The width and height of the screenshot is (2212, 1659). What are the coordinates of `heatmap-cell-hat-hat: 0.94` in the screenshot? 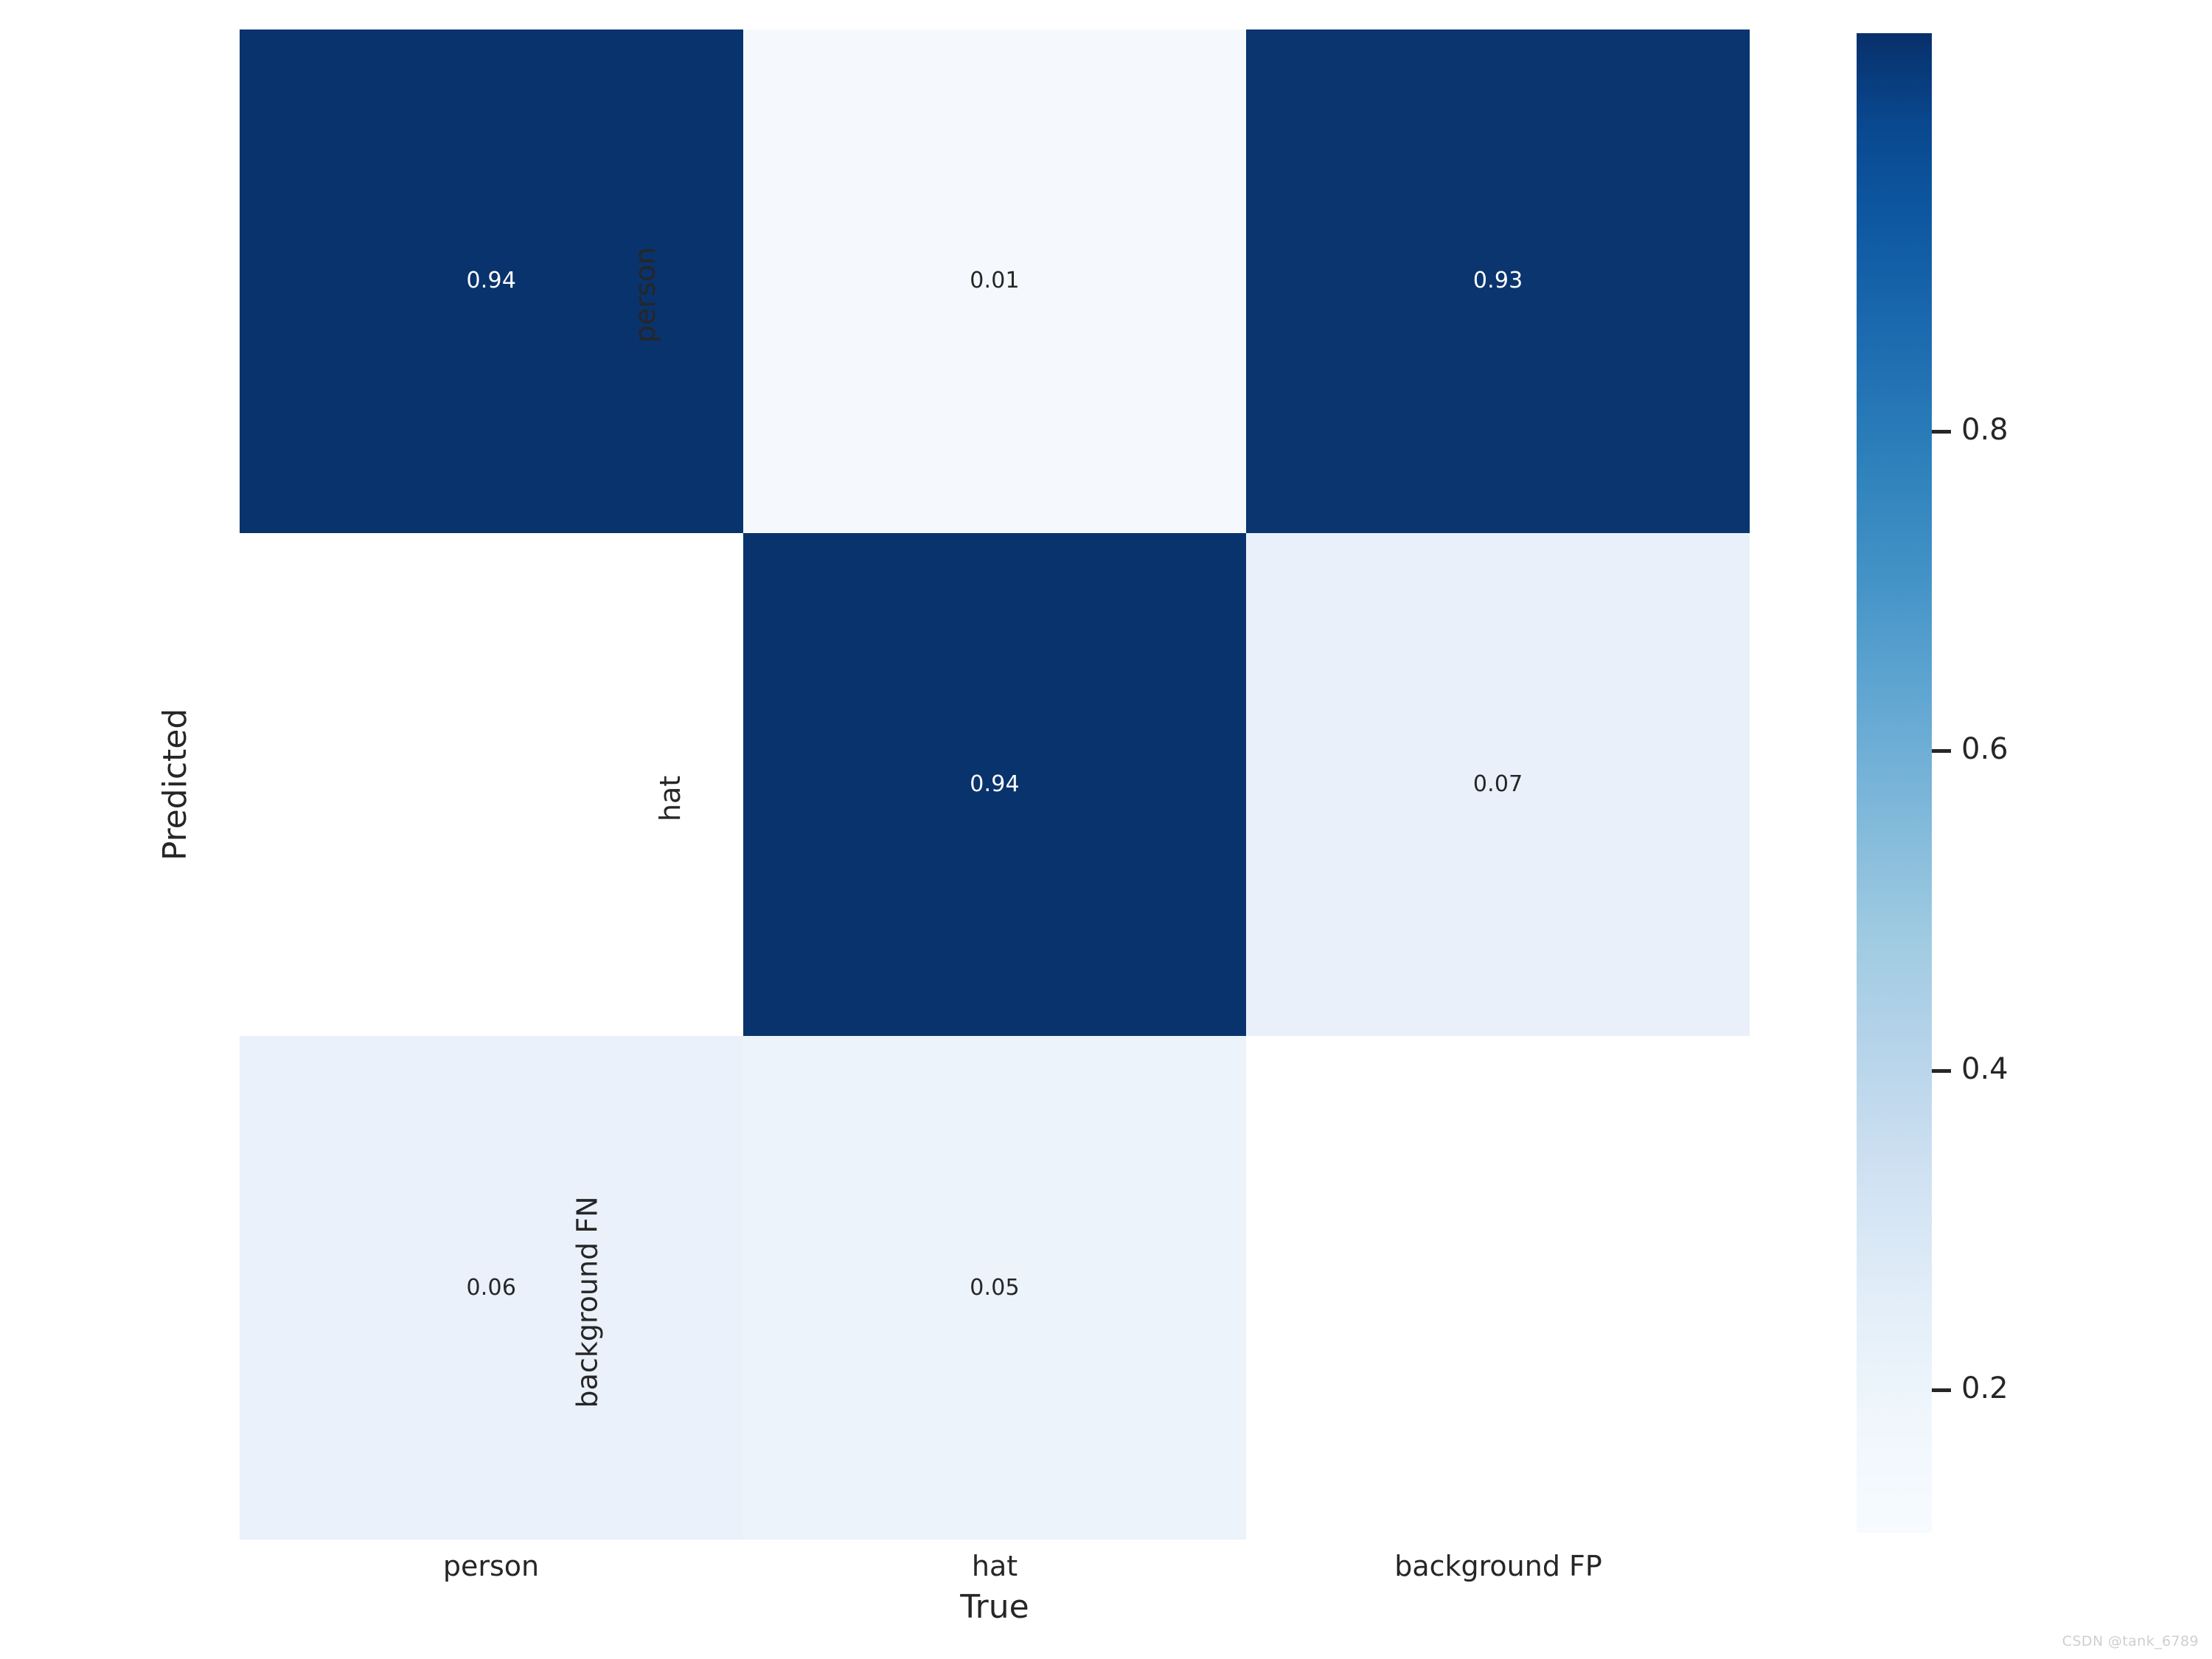 It's located at (994, 784).